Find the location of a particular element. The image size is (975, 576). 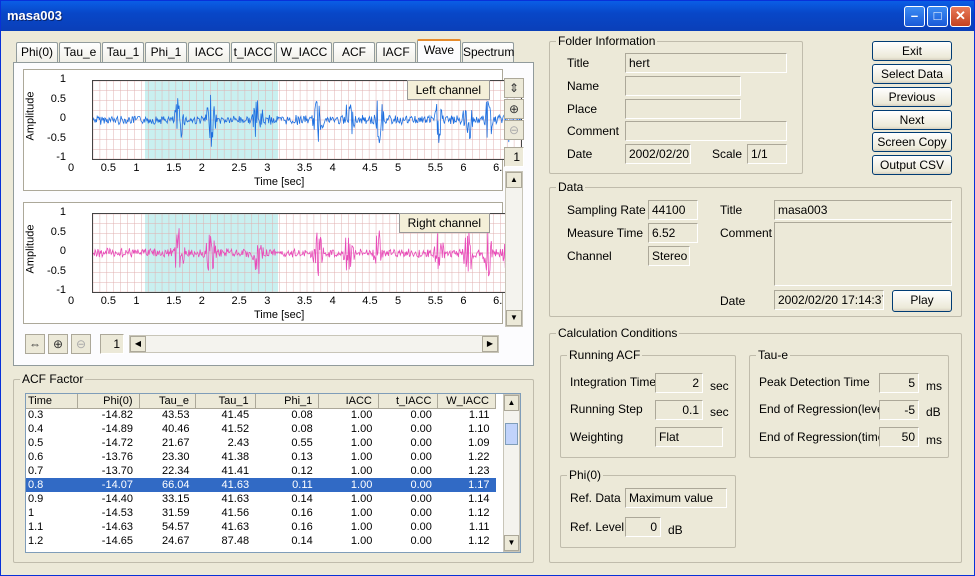

column-header: Phi_1 is located at coordinates (287, 401).